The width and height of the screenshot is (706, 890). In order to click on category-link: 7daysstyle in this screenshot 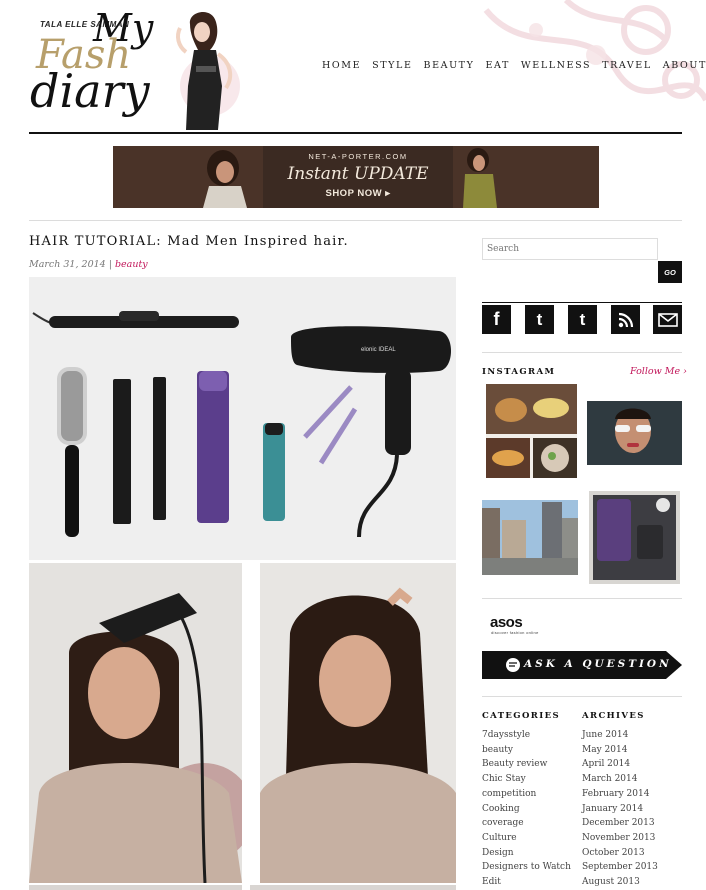, I will do `click(529, 735)`.